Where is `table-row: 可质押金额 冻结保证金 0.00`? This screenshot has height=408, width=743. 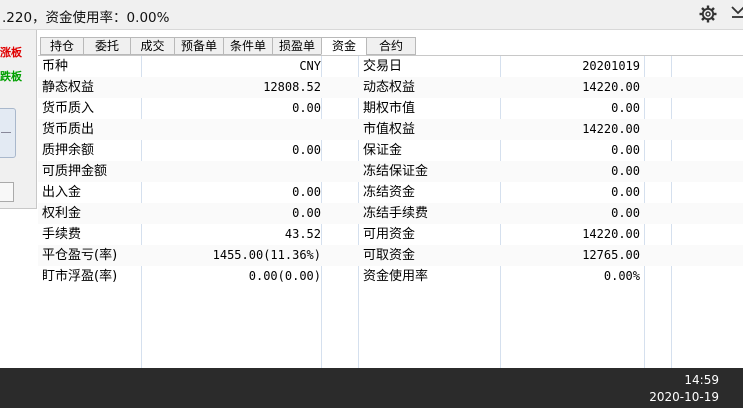
table-row: 可质押金额 冻结保证金 0.00 is located at coordinates (390, 171).